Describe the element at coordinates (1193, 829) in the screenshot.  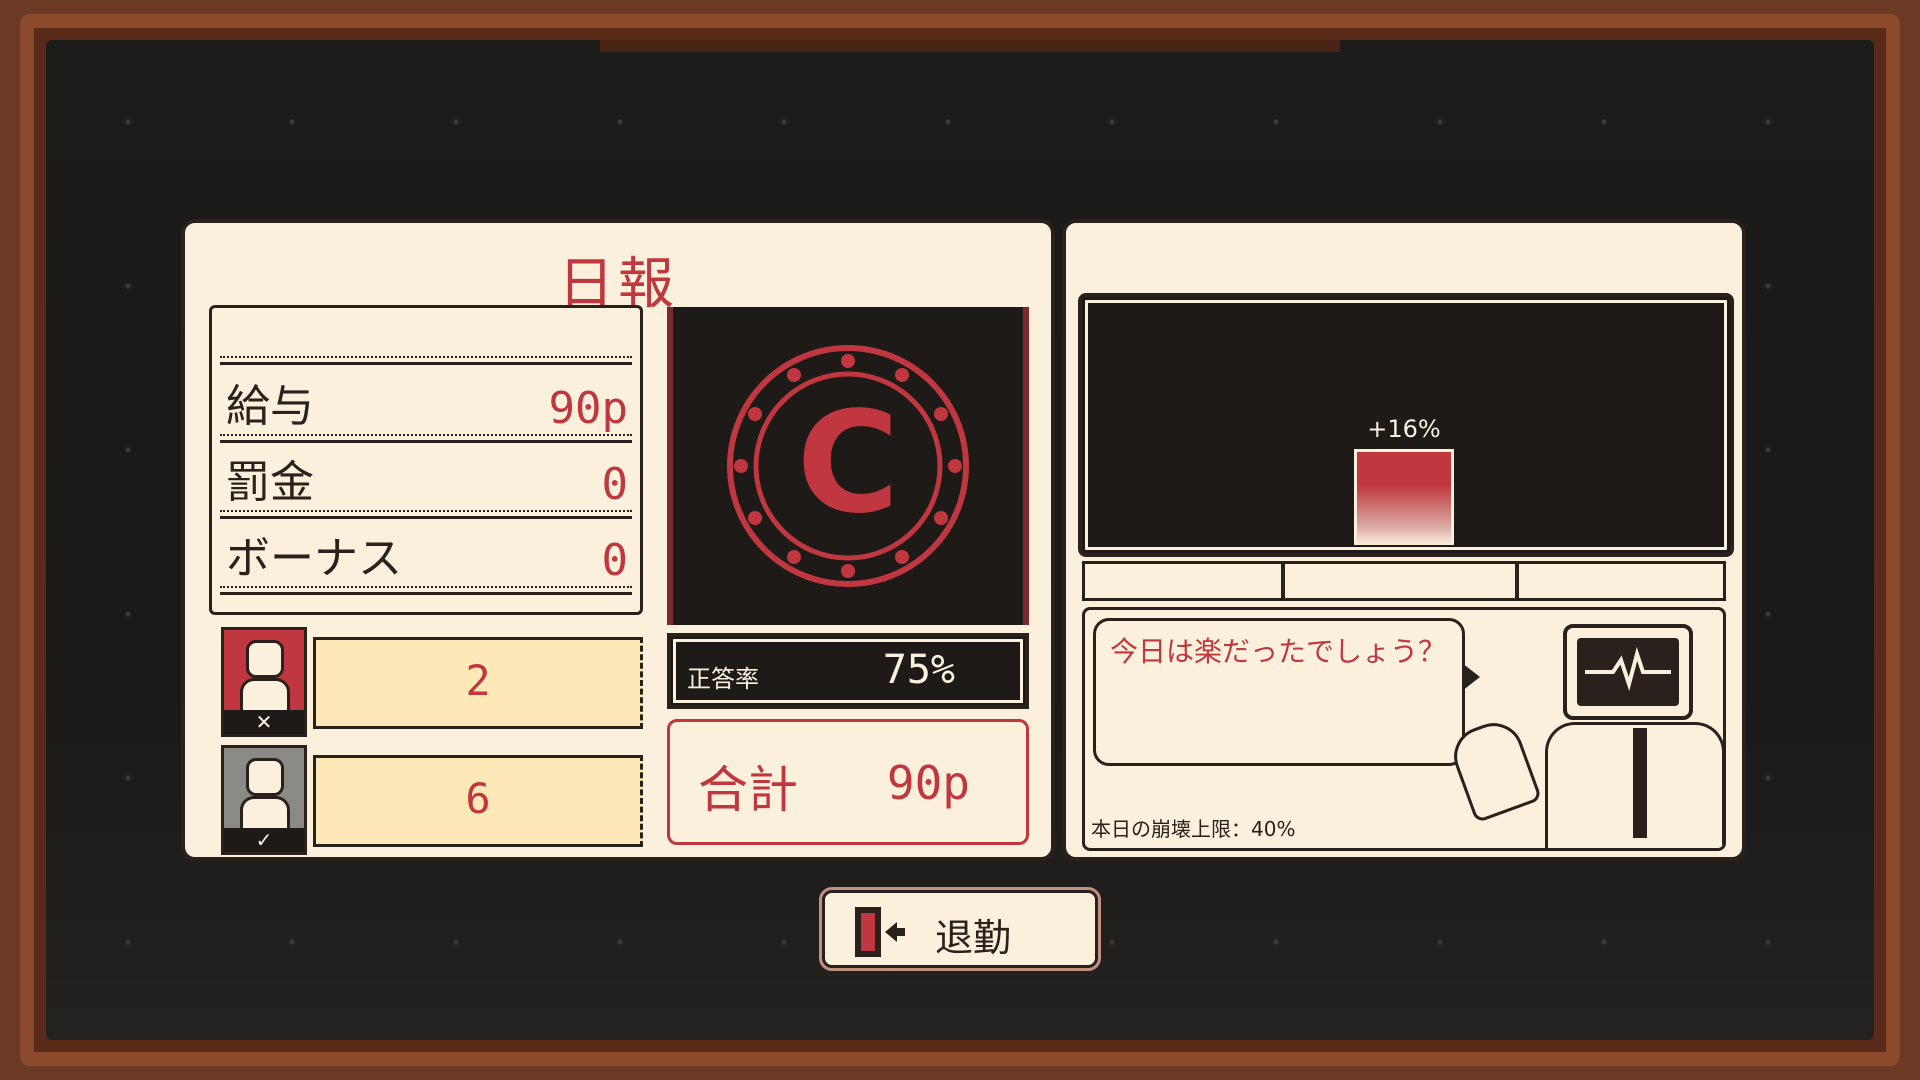
I see `collapse-limit-text: 本日の崩壊上限：40%` at that location.